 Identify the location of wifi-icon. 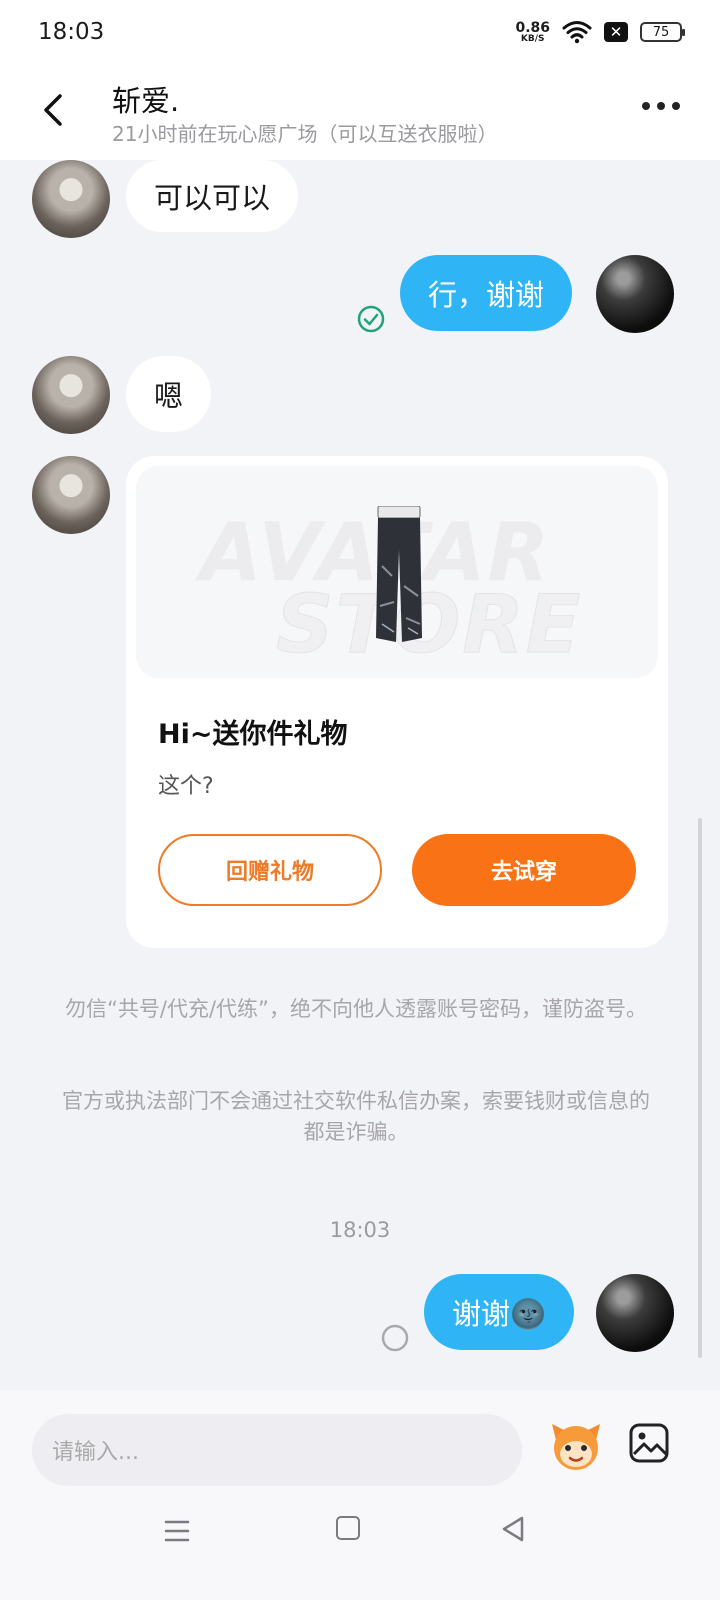
(577, 32).